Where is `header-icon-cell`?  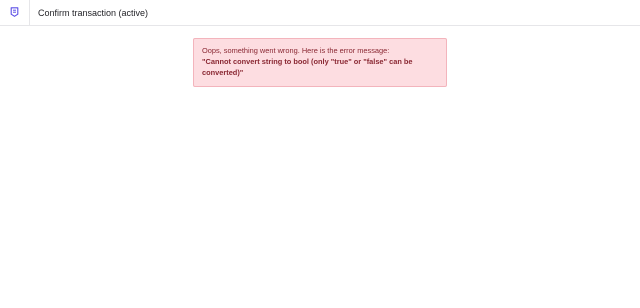
header-icon-cell is located at coordinates (15, 13).